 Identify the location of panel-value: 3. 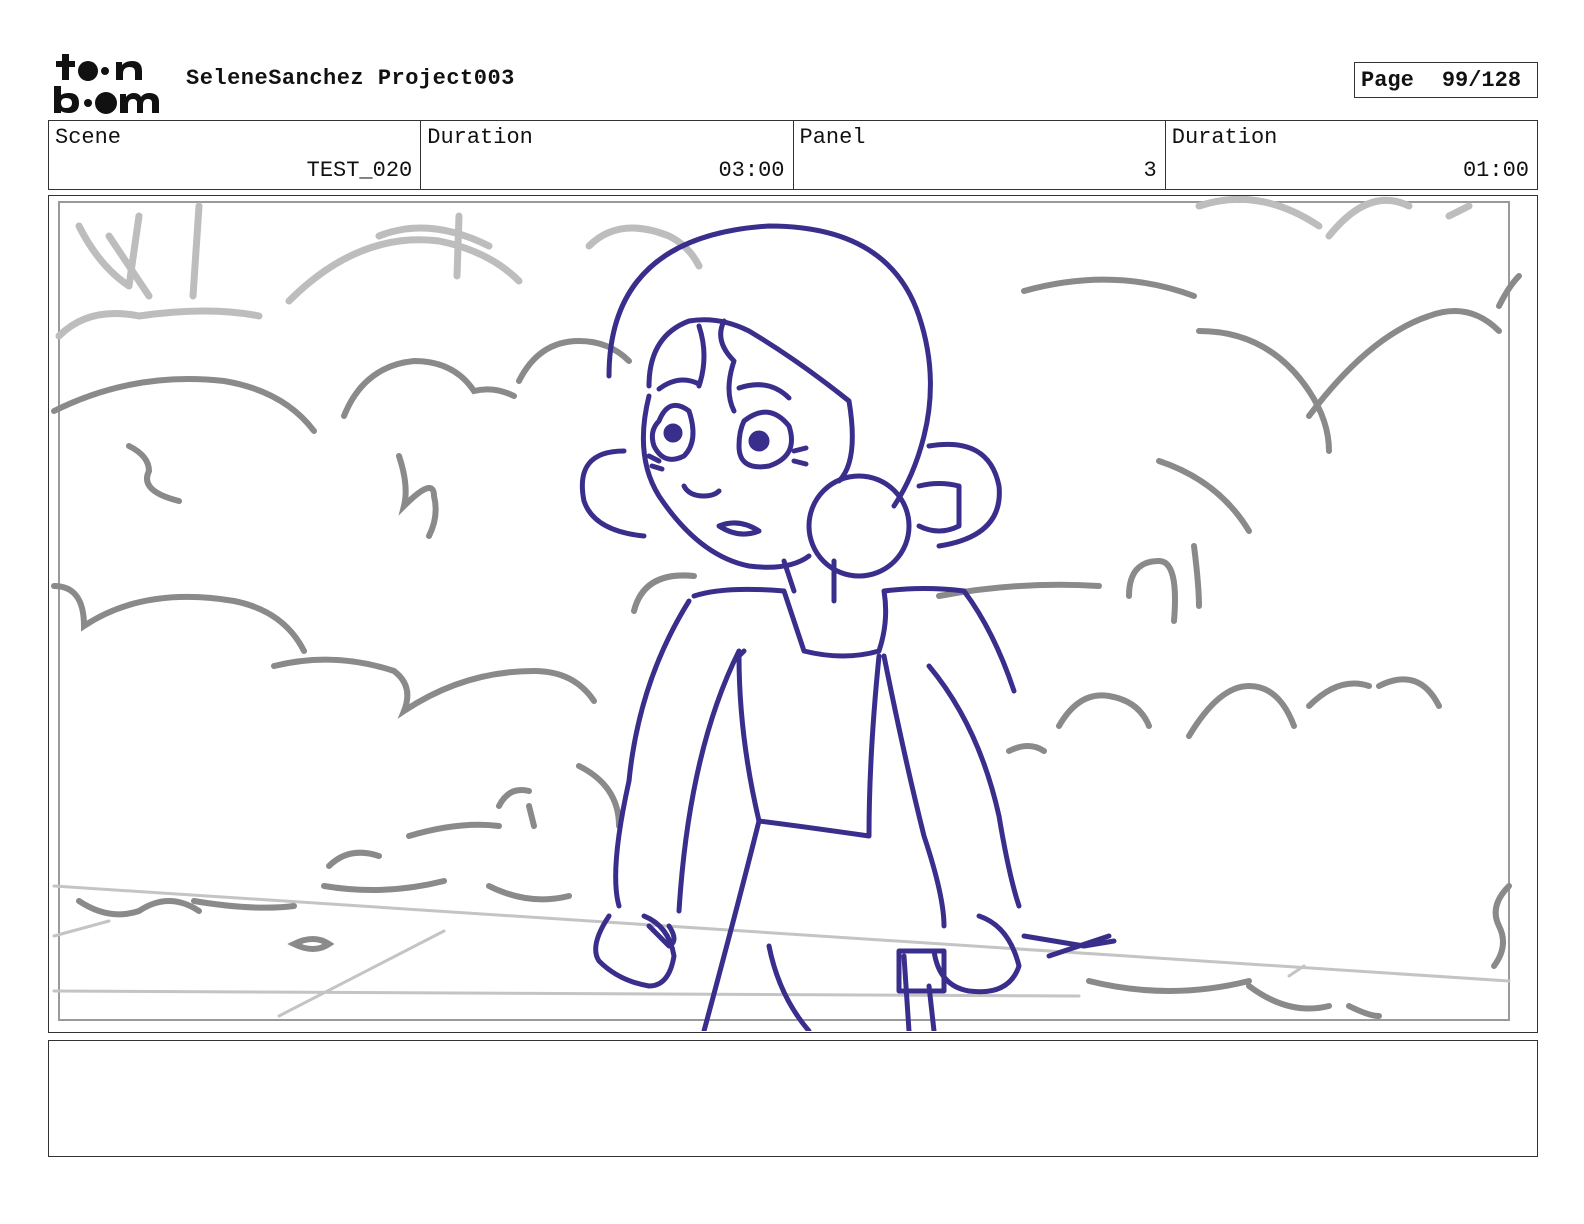
(1150, 170).